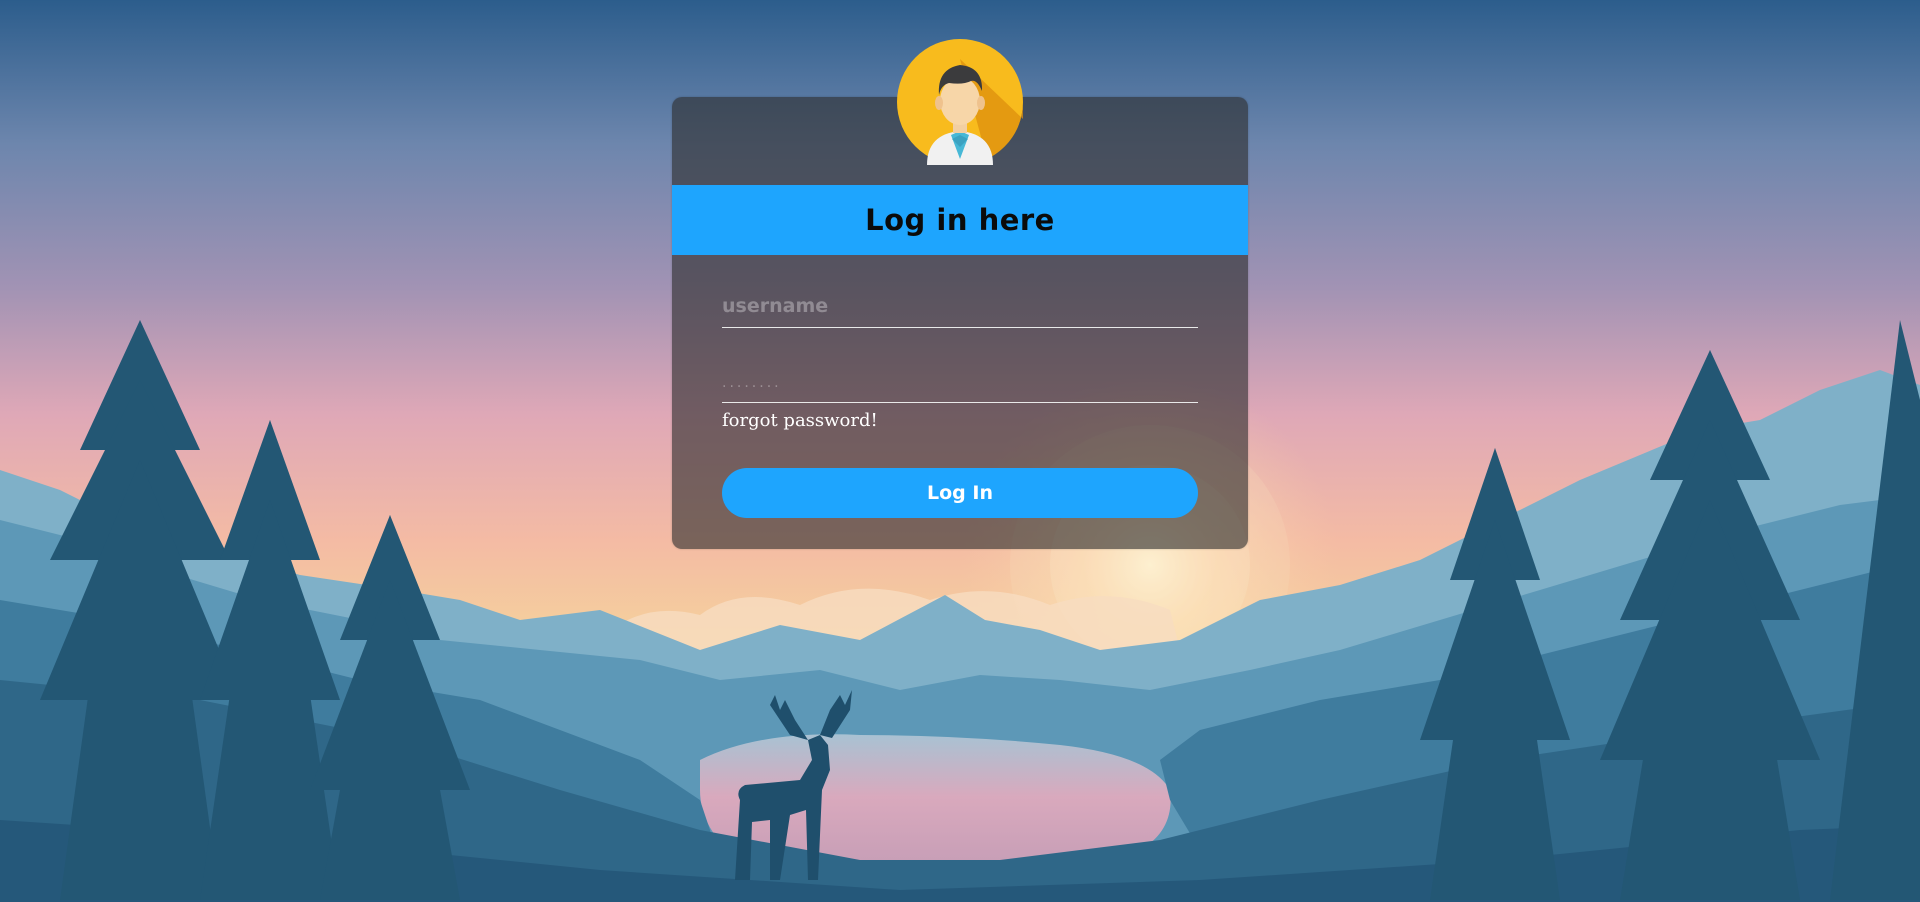 This screenshot has height=902, width=1920. Describe the element at coordinates (800, 420) in the screenshot. I see `forgot-password-link: forgot password!` at that location.